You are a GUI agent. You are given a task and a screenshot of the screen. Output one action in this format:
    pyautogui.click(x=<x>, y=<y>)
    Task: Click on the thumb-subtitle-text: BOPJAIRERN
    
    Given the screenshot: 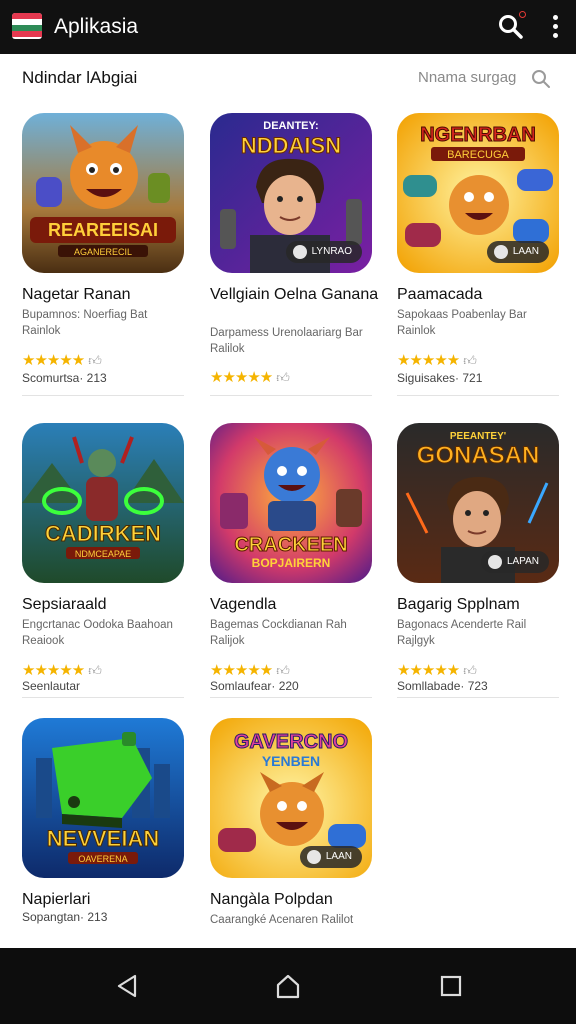 What is the action you would take?
    pyautogui.click(x=291, y=563)
    